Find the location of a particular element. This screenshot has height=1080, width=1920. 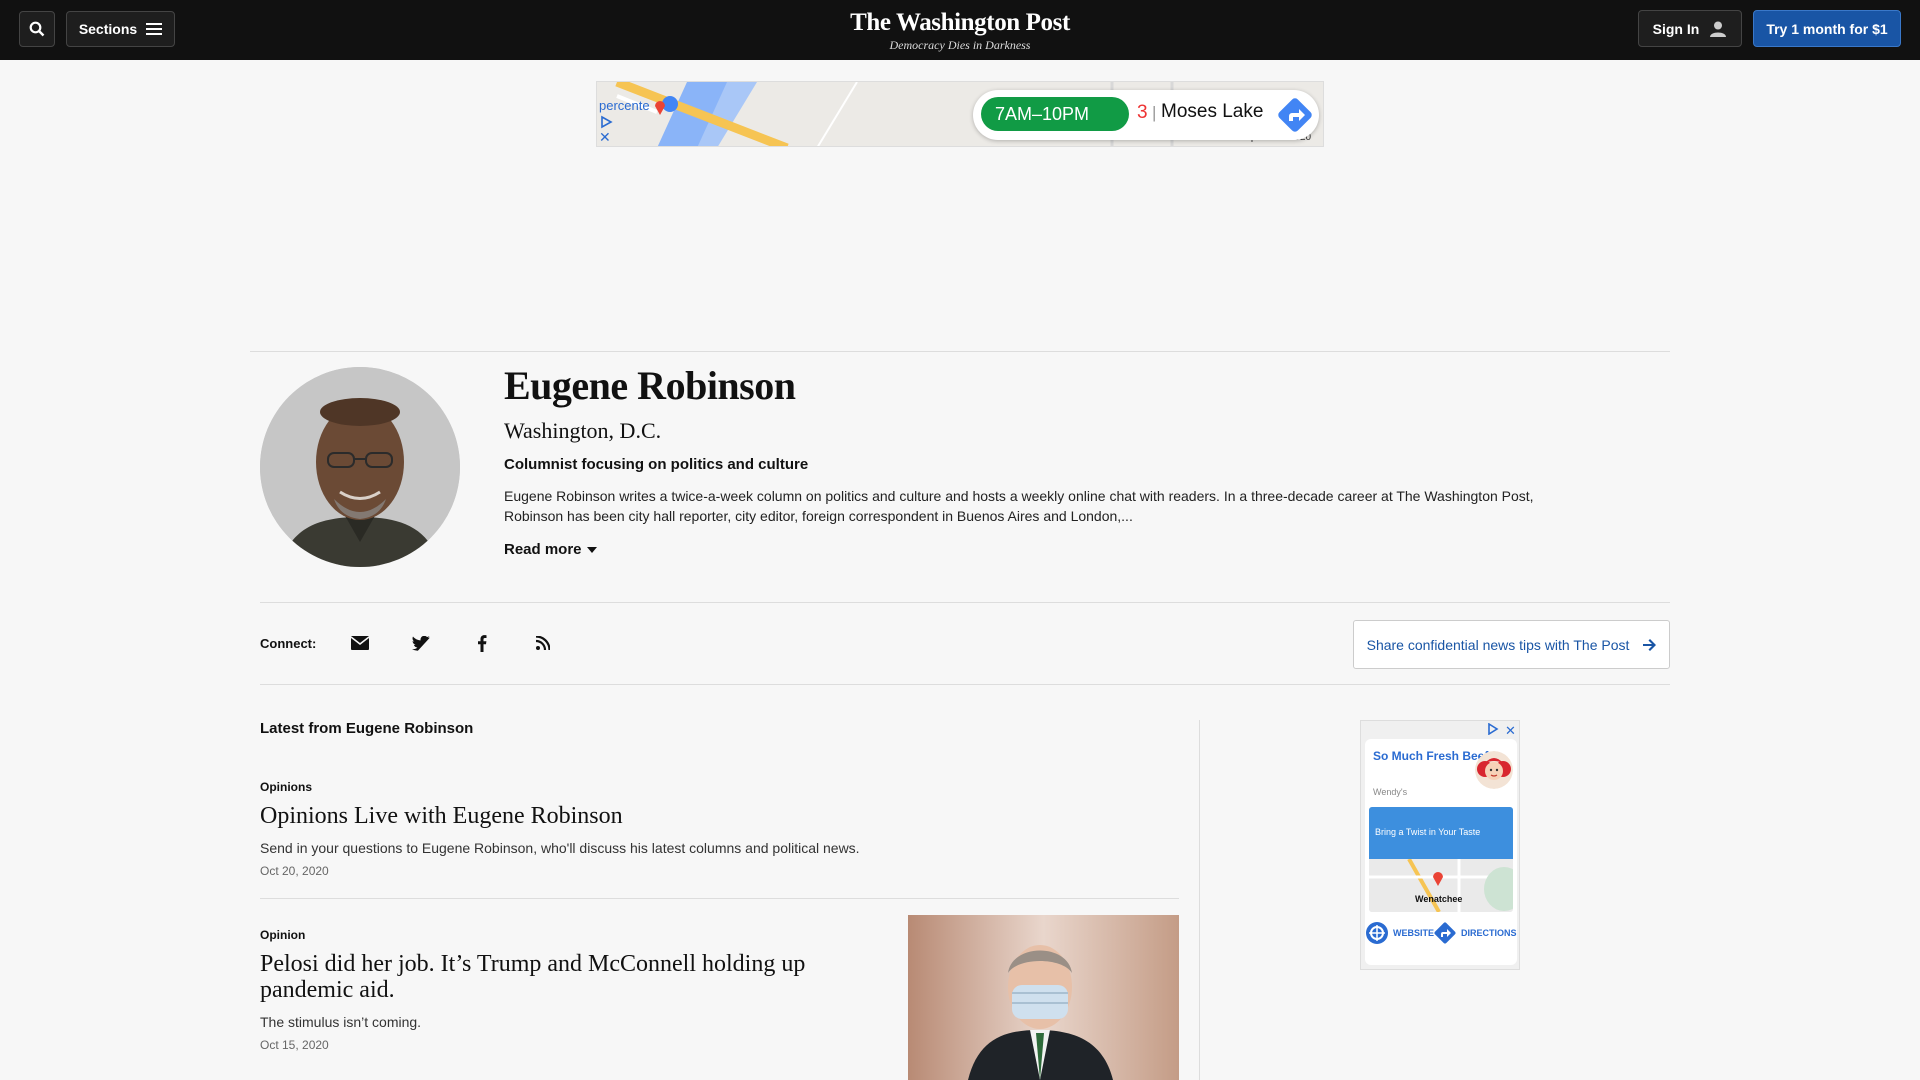

sections-button: Sections is located at coordinates (120, 29).